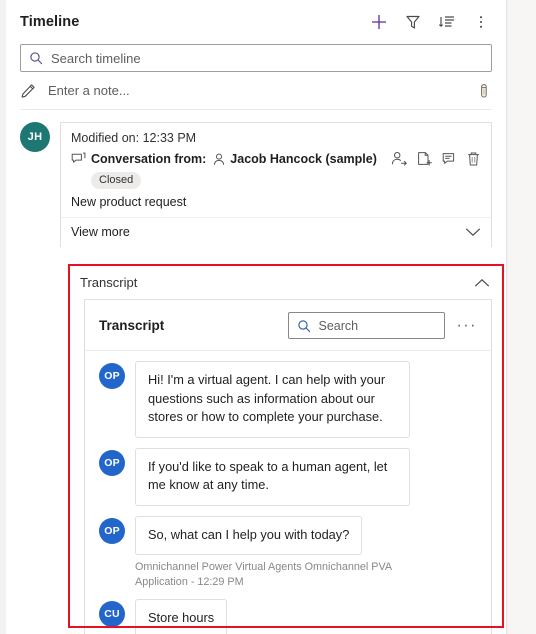 The image size is (536, 634). Describe the element at coordinates (96, 58) in the screenshot. I see `search-input-placeholder: Search timeline` at that location.